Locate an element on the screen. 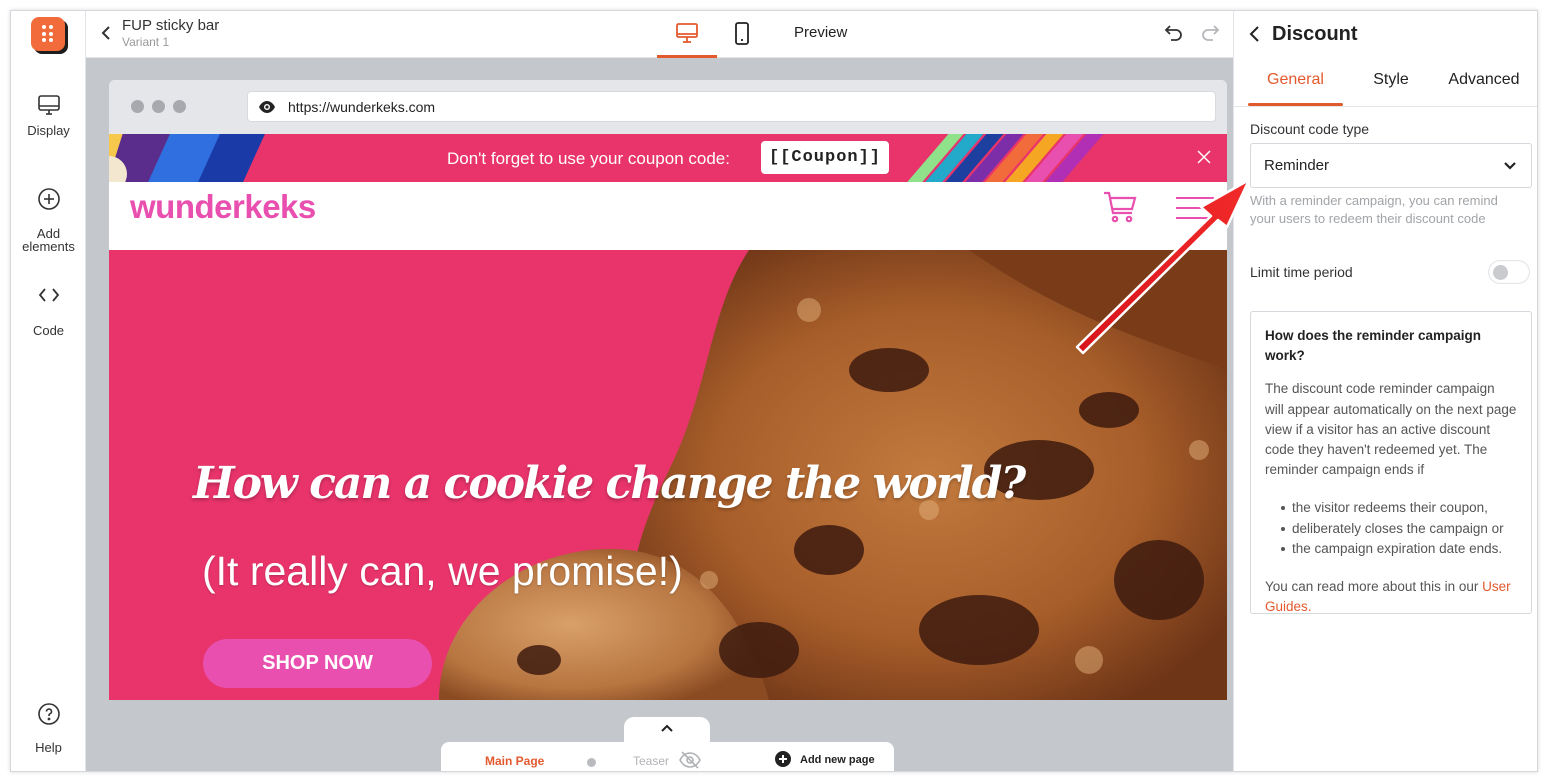  rail-add-elements-label: Add elements is located at coordinates (48, 240).